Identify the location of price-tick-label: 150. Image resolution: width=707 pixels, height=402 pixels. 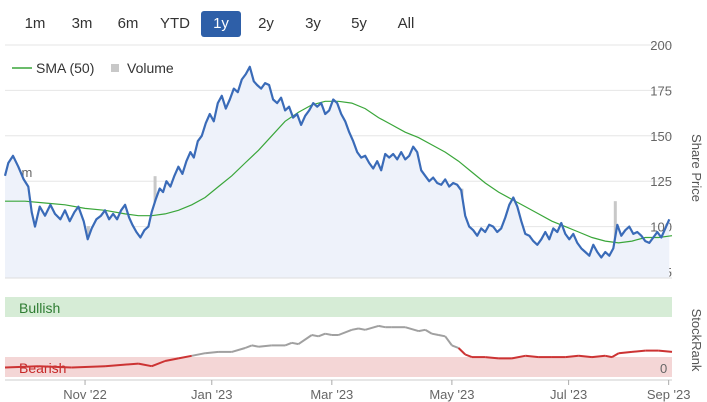
(661, 136).